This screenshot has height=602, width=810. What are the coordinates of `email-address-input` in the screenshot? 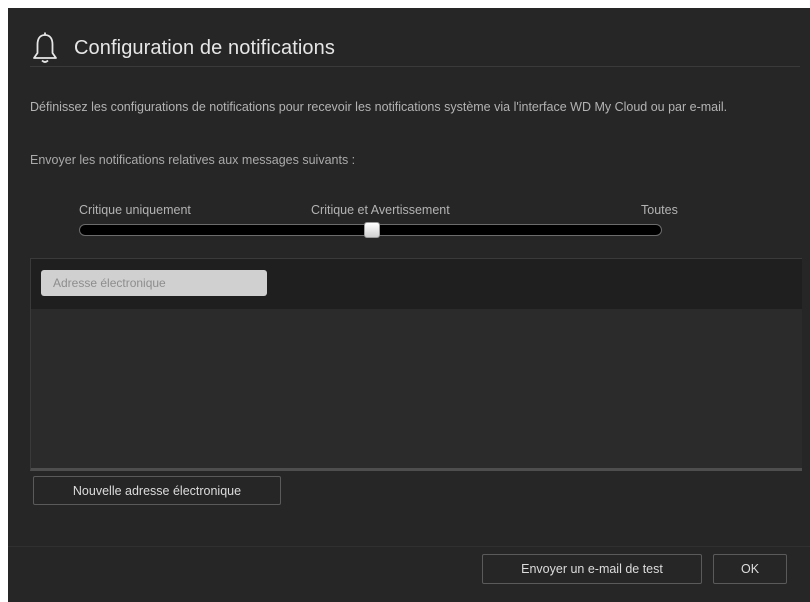 It's located at (154, 283).